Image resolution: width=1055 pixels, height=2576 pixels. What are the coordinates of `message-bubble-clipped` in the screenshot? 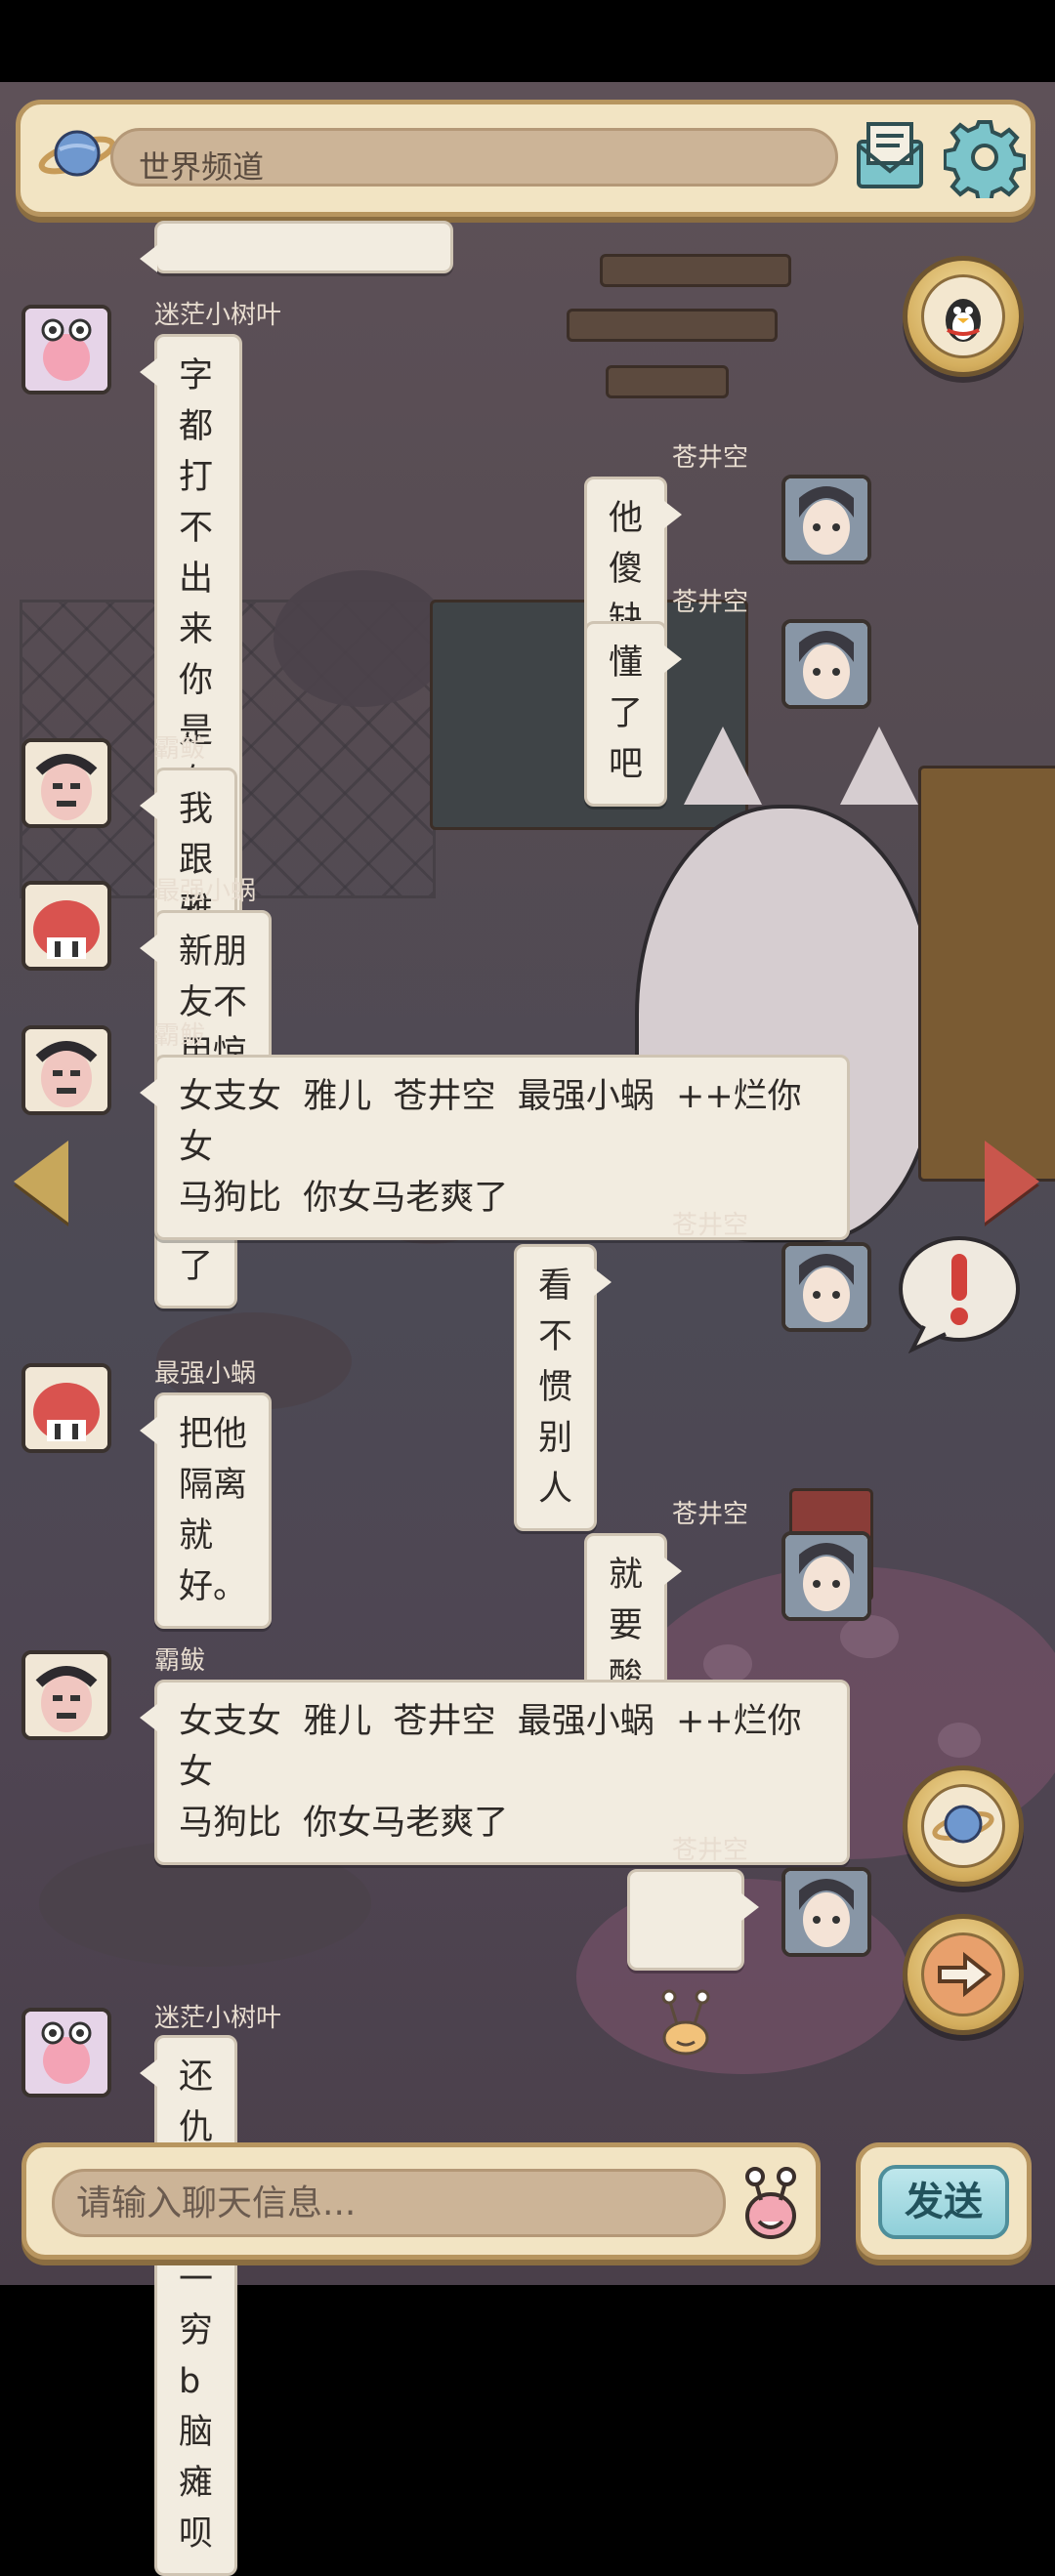 It's located at (296, 247).